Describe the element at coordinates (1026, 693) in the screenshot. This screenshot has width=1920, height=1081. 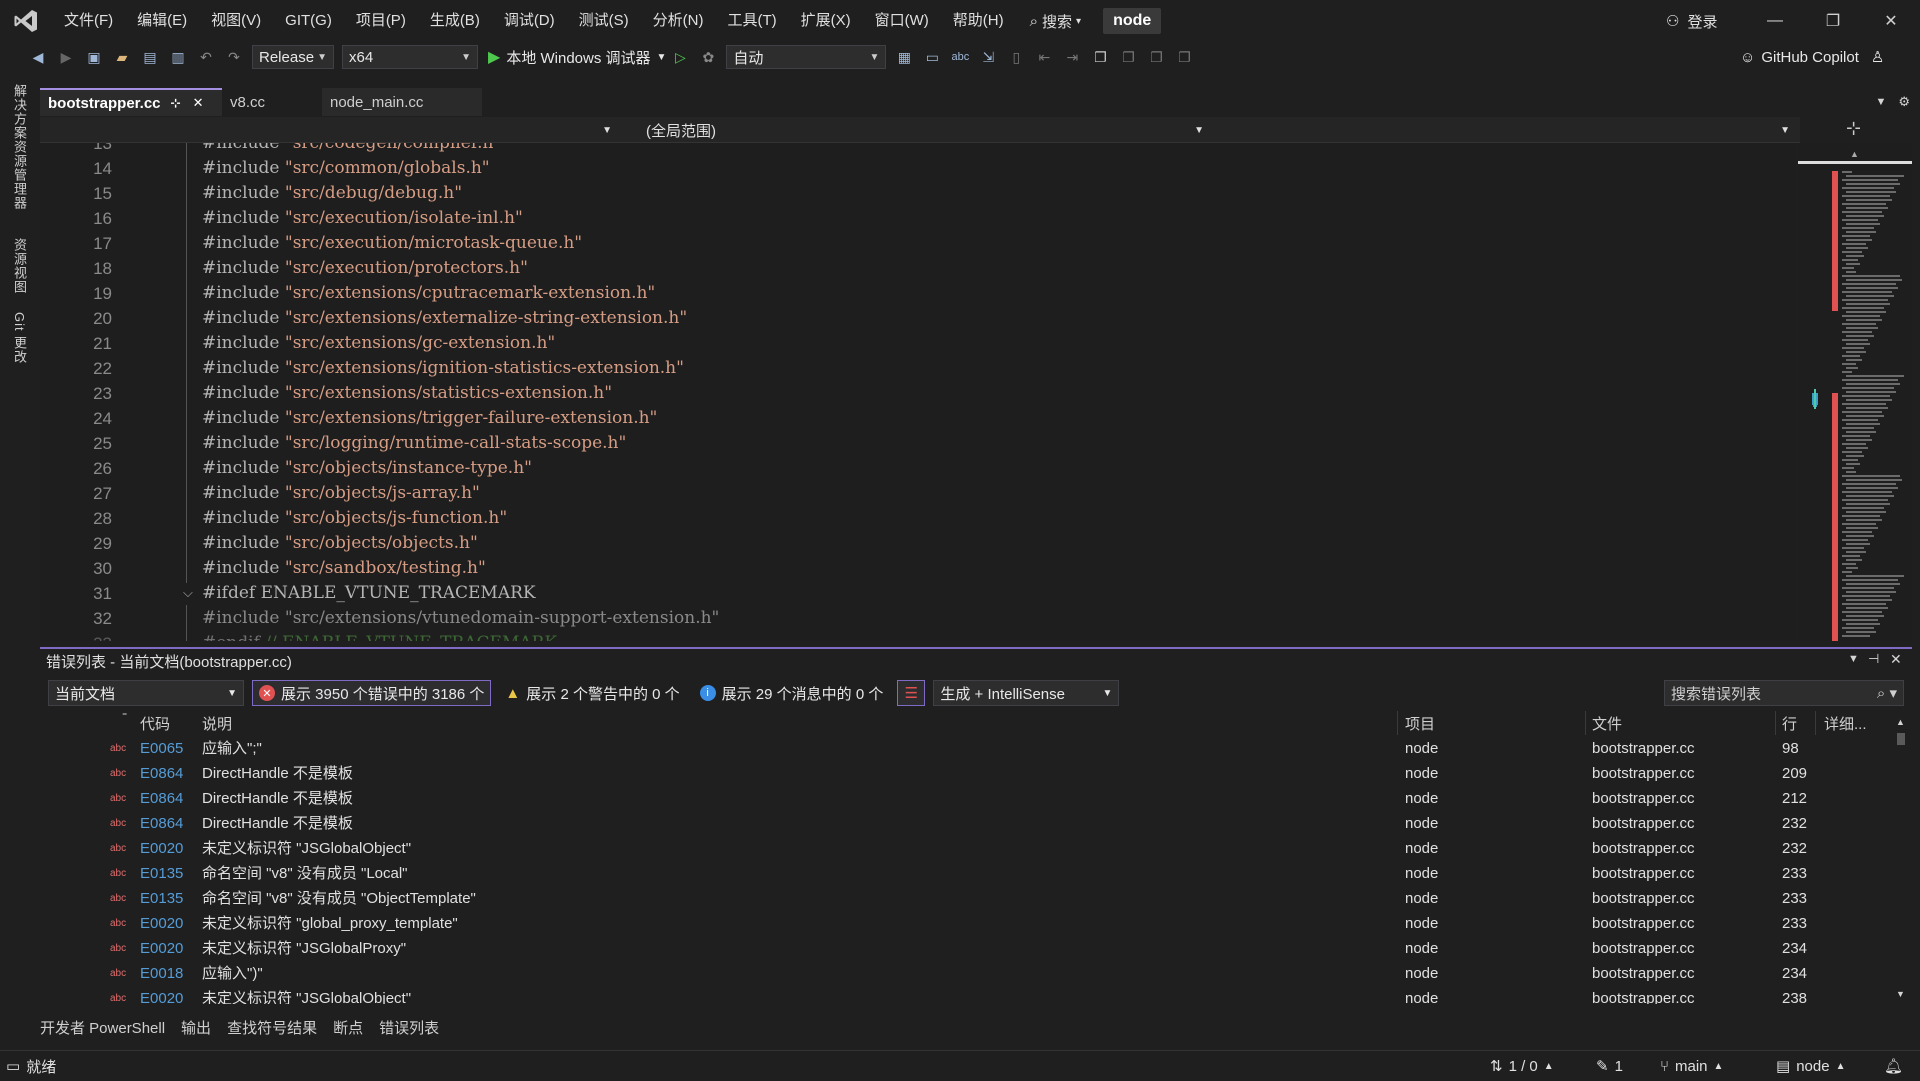
I see `source-filter-select: 生成 + IntelliSense ▼` at that location.